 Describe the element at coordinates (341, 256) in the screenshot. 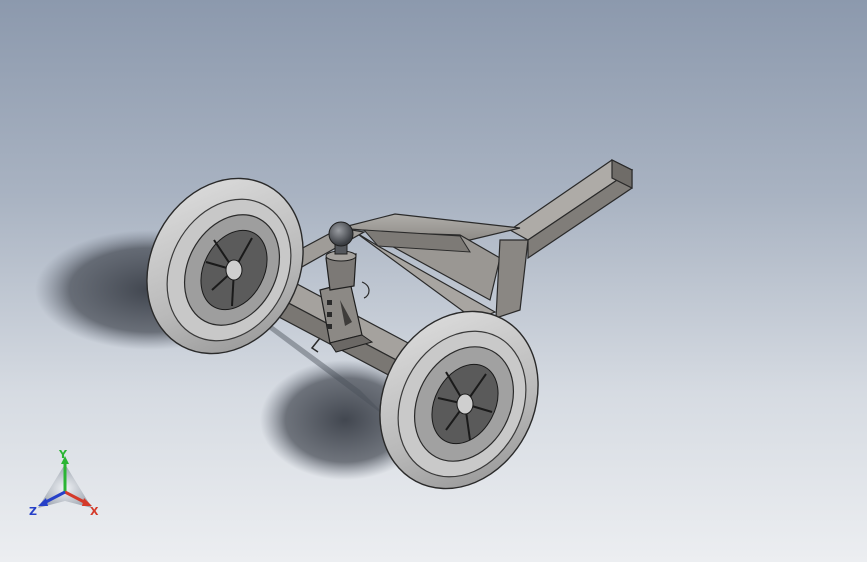

I see `ball-hitch` at that location.